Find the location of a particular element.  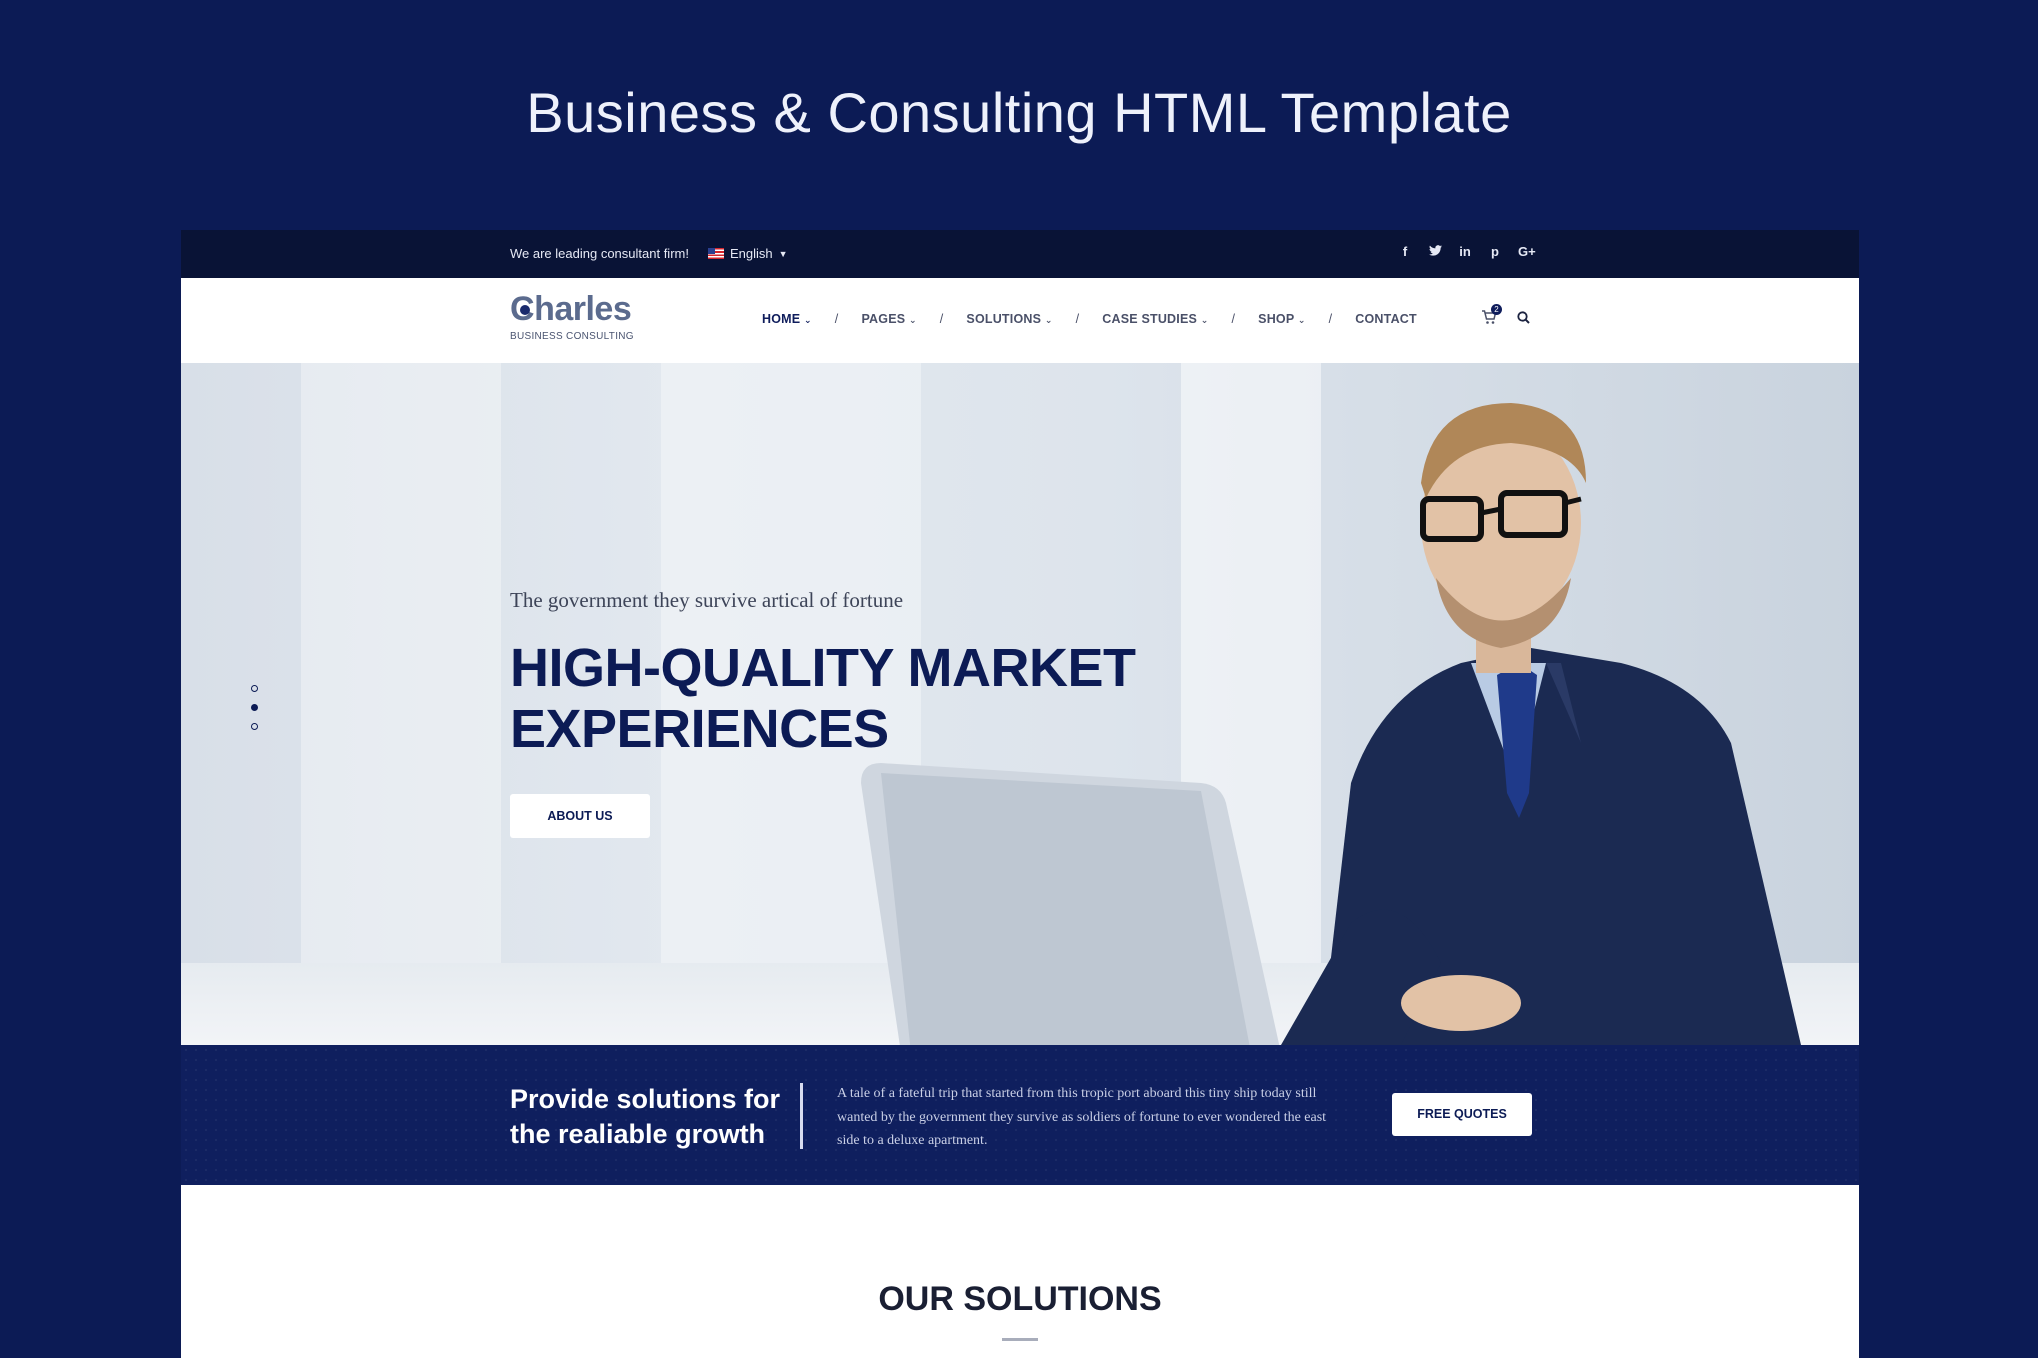

cart-count-badge: 2 is located at coordinates (1496, 309).